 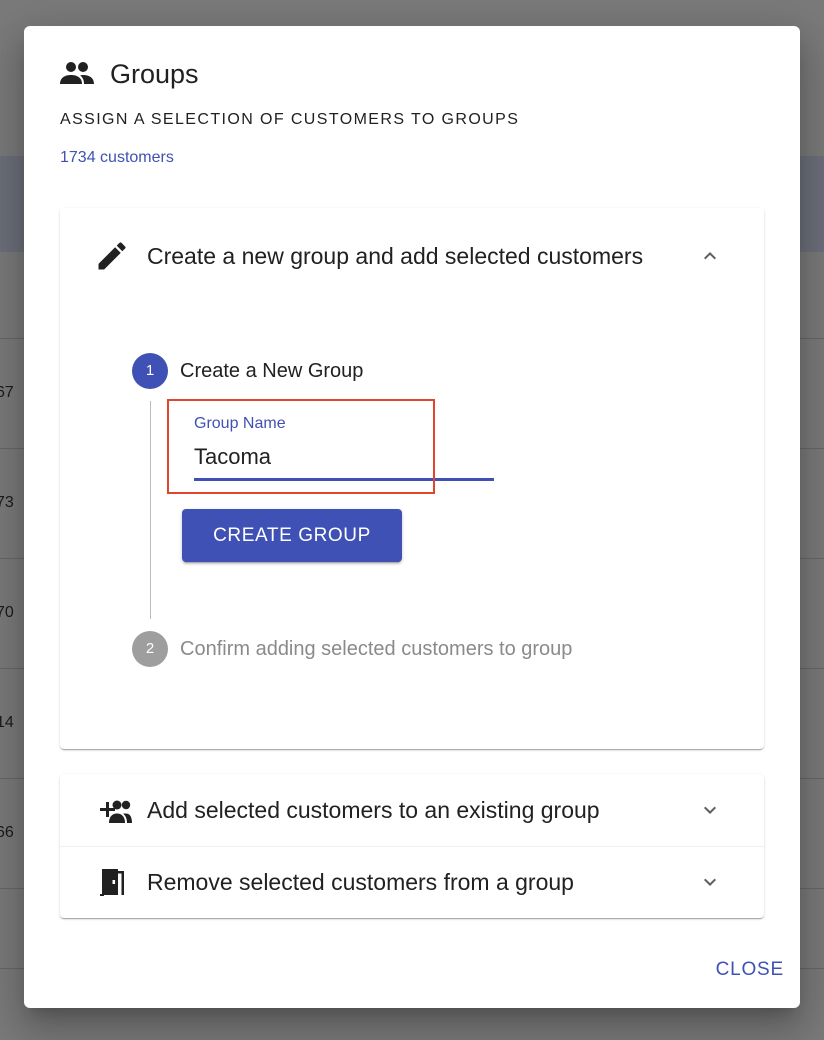 What do you see at coordinates (7, 722) in the screenshot?
I see `background-cell: 14` at bounding box center [7, 722].